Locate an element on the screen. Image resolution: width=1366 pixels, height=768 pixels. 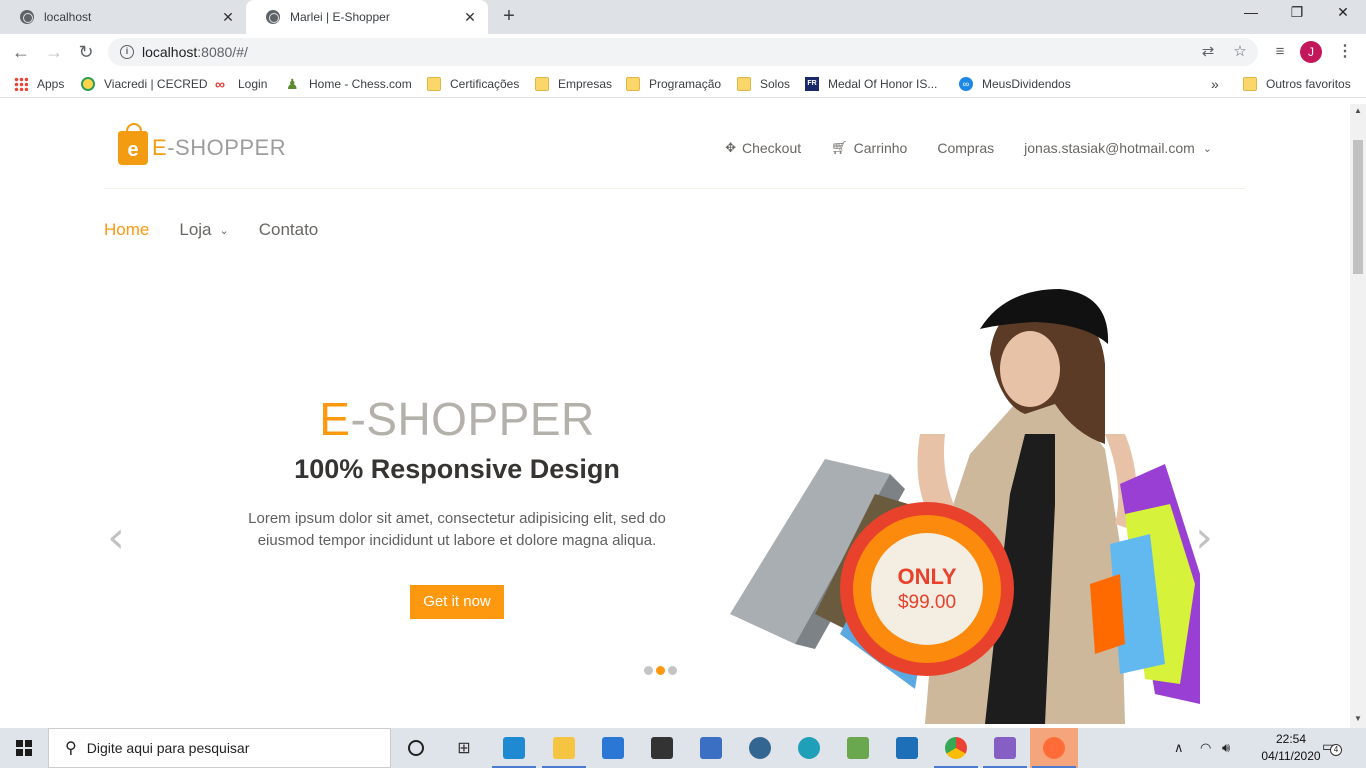
scrollbar-thumb is located at coordinates (1358, 207).